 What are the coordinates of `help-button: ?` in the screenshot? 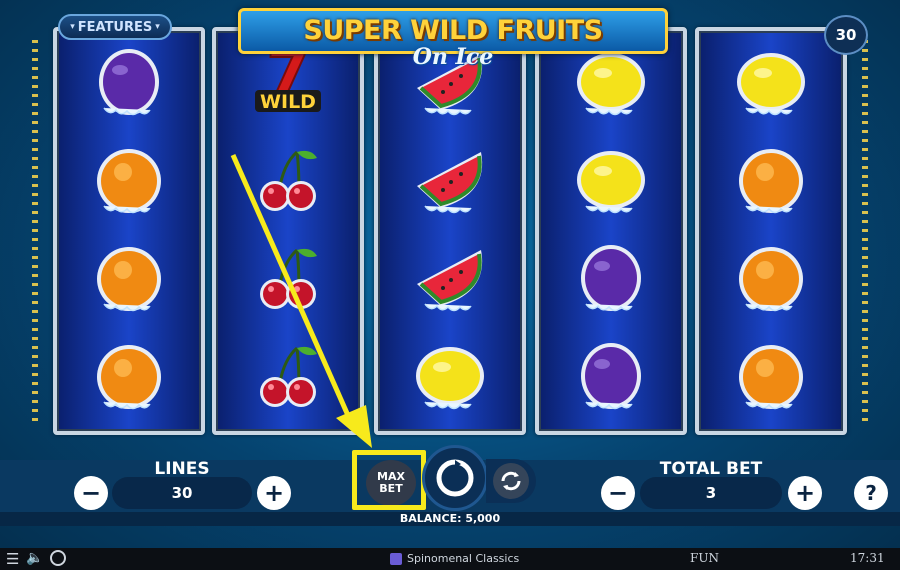 It's located at (871, 493).